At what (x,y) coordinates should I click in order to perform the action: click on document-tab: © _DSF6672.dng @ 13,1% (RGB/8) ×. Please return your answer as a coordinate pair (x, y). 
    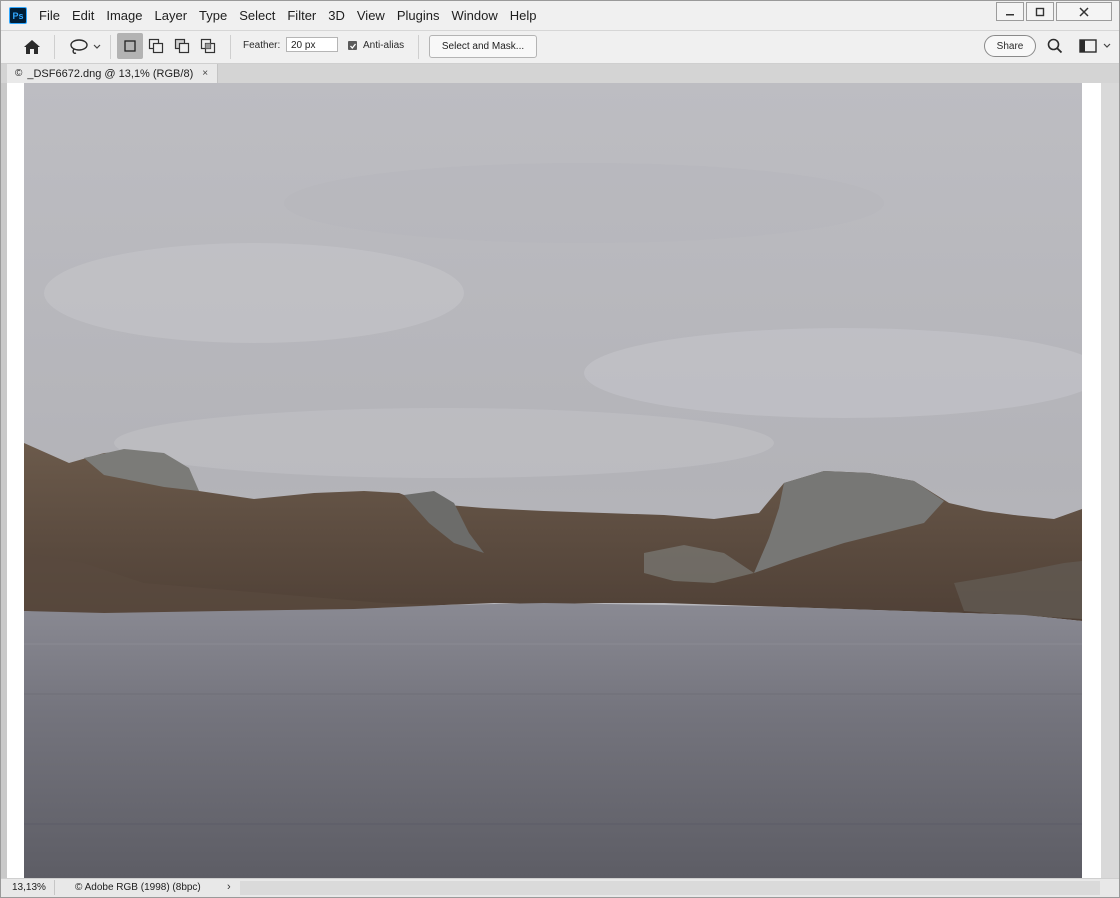
    Looking at the image, I should click on (112, 73).